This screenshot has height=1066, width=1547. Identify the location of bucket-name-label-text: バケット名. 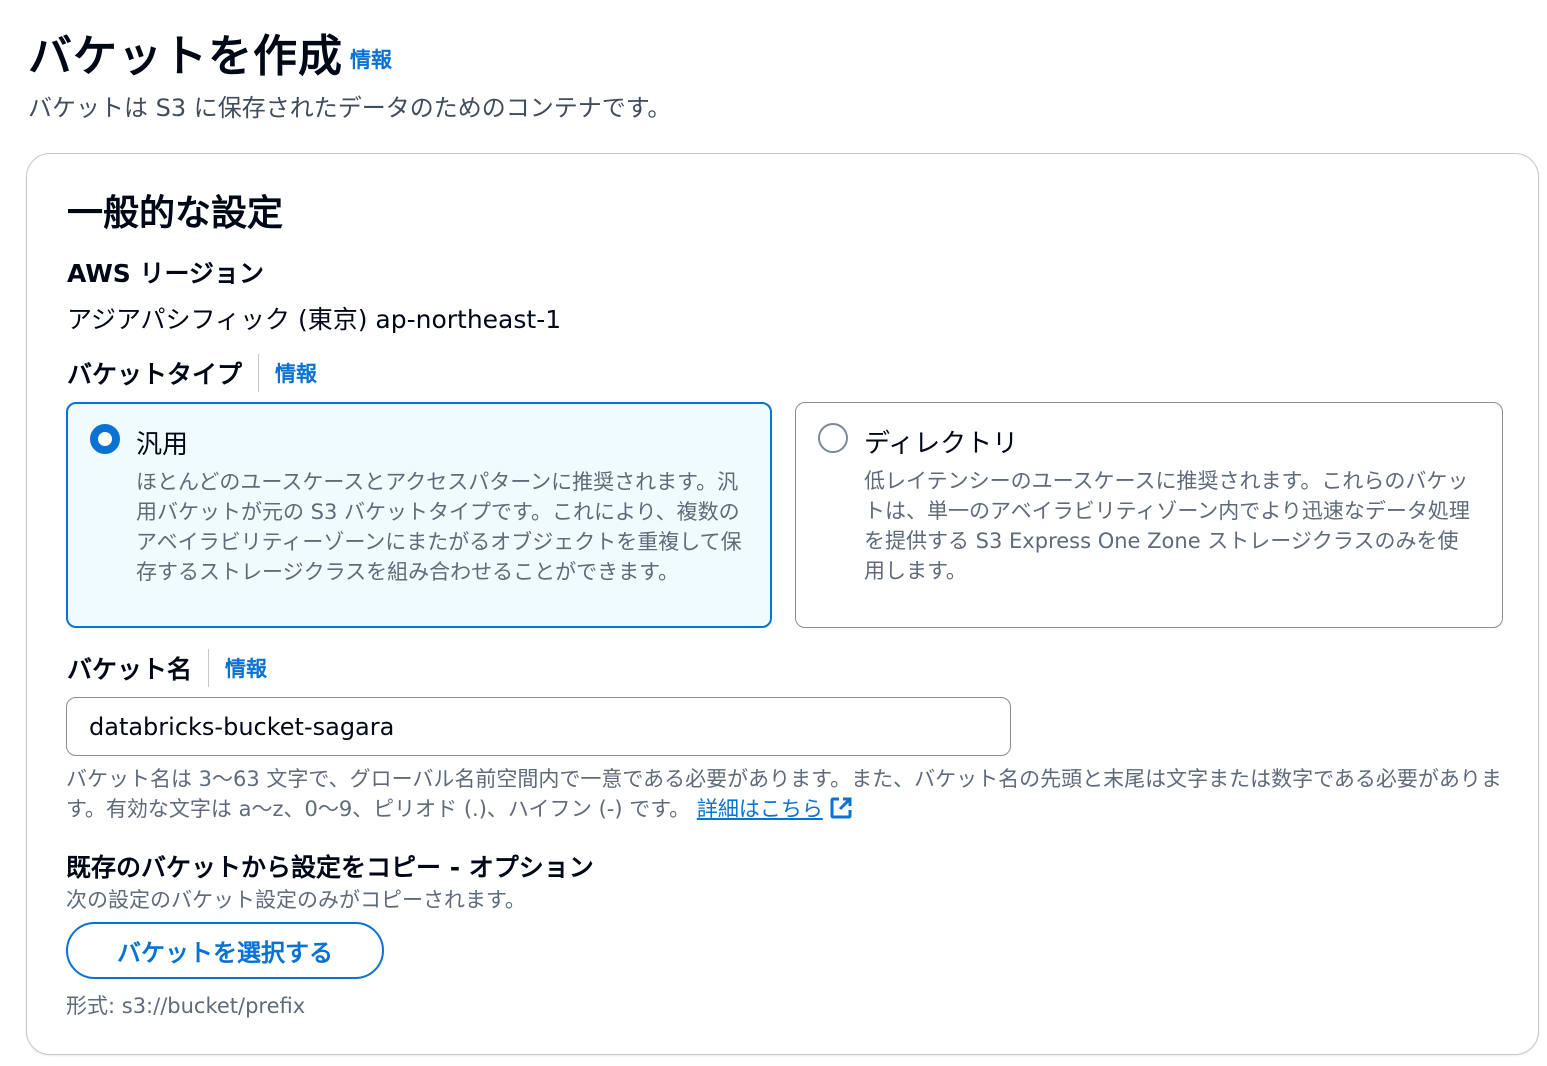
(130, 669).